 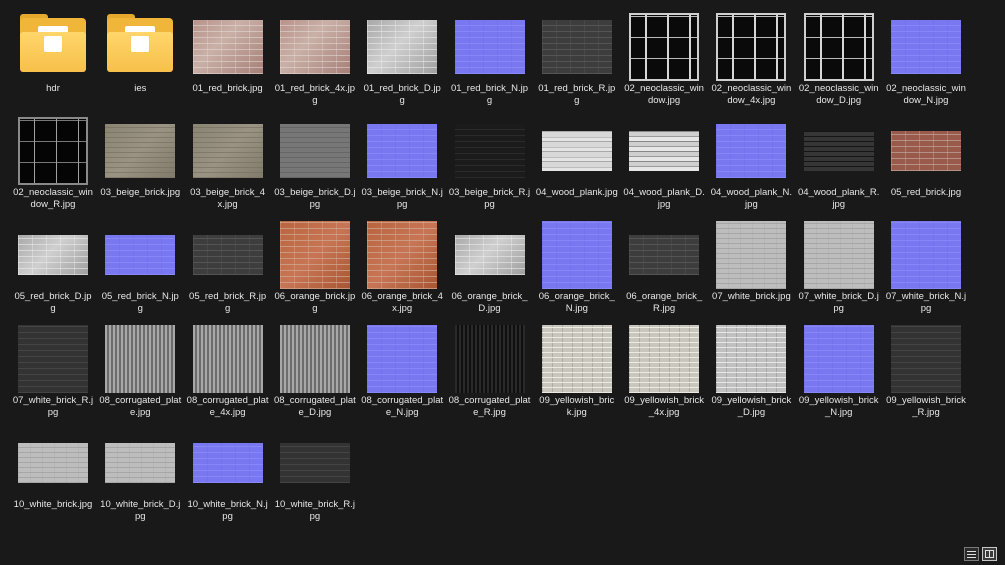 I want to click on file-item: 09_yellowish_brick_N.jpg, so click(x=839, y=372).